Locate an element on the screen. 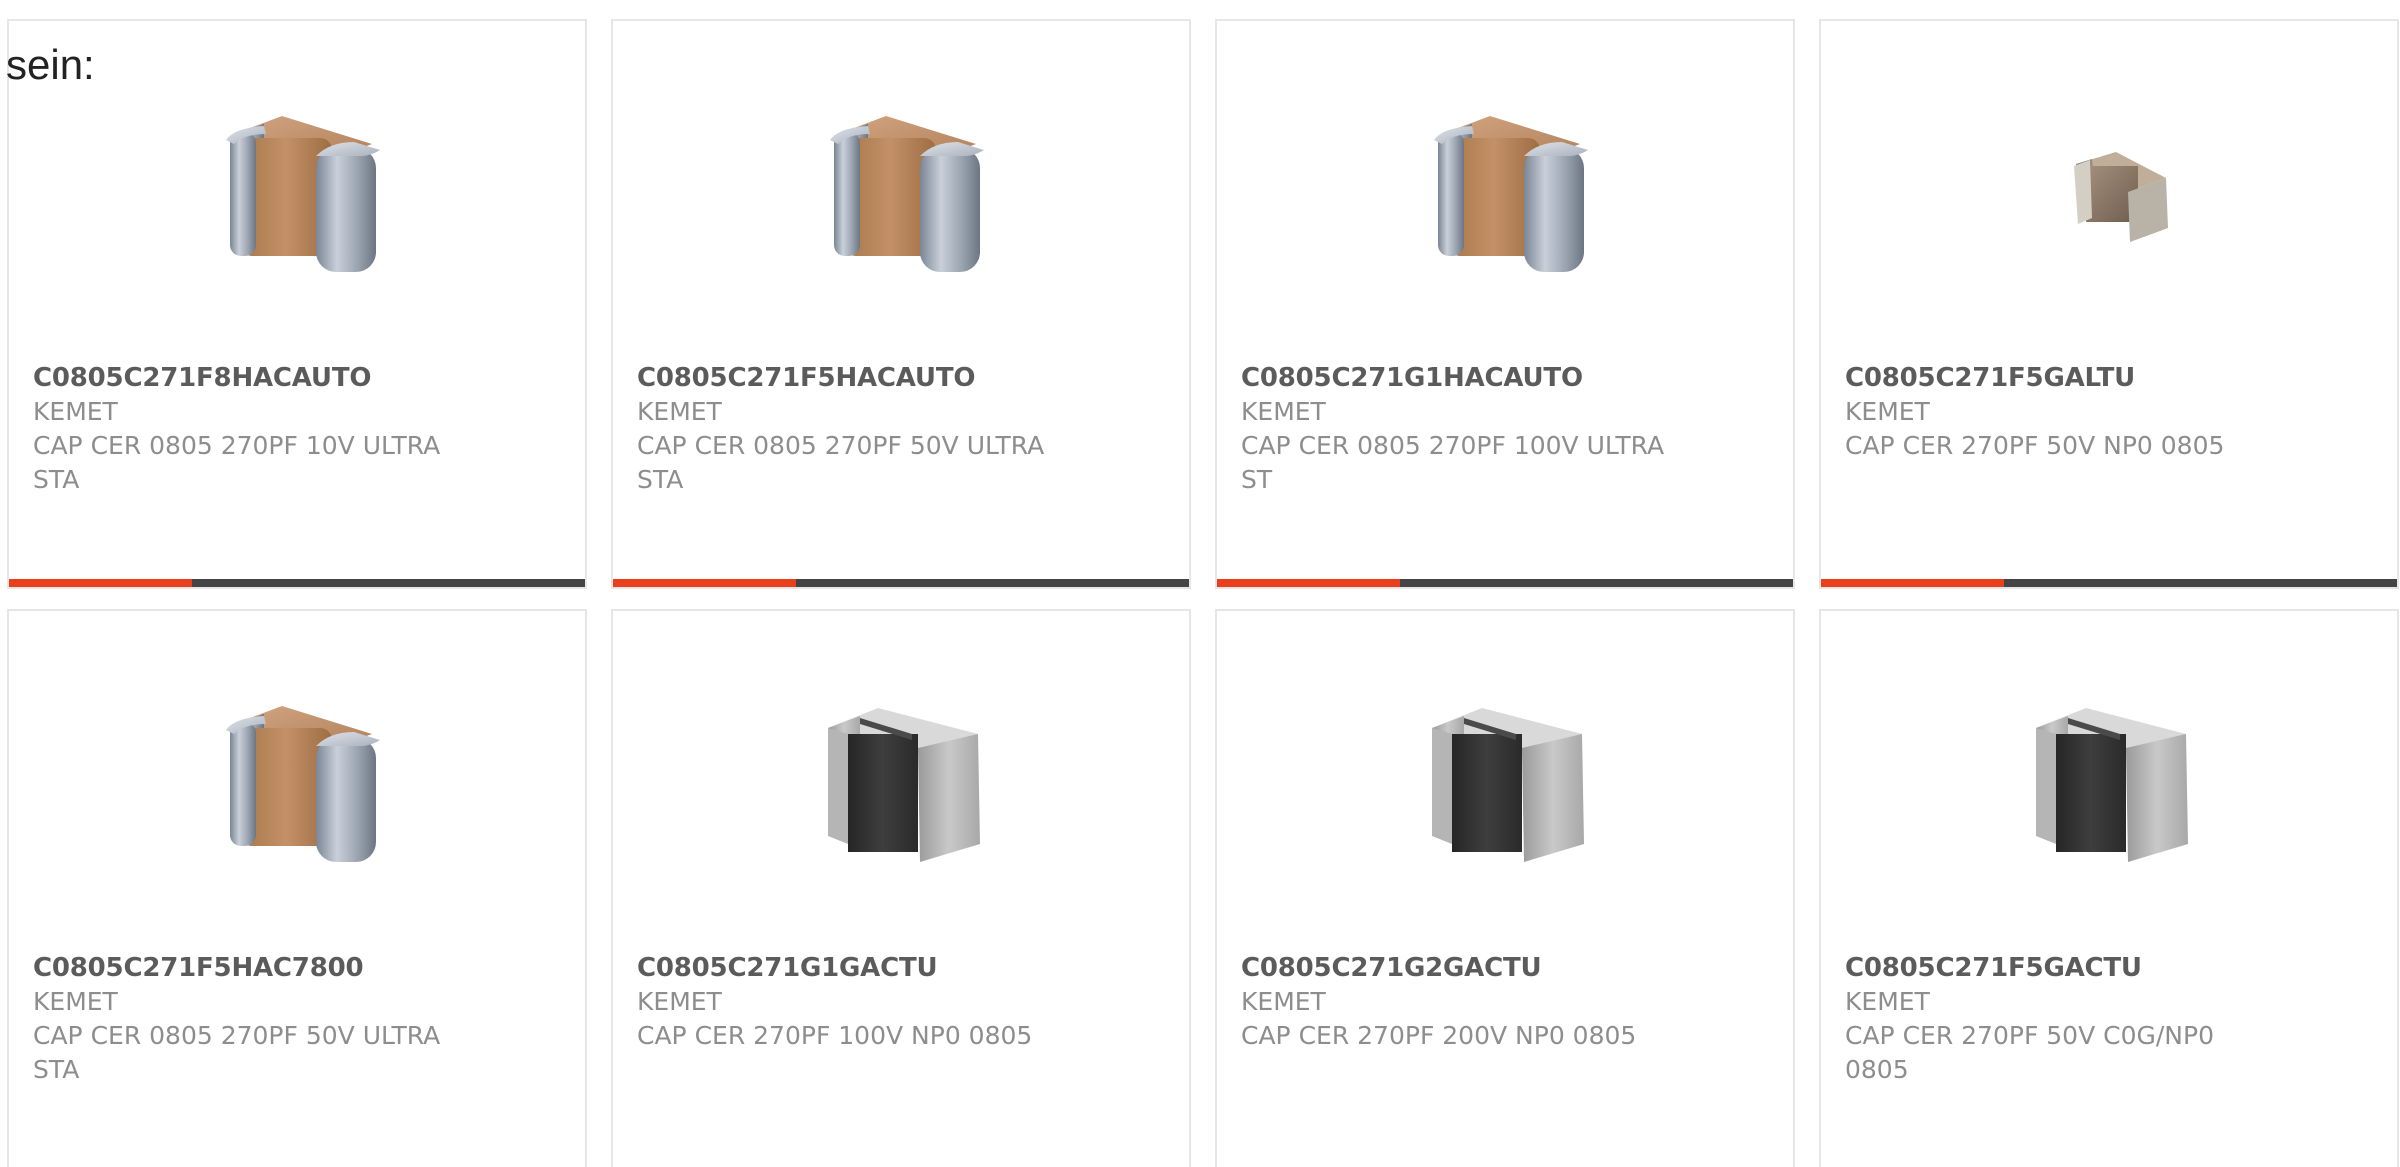  product-part-number: C0805C271G2GACTU is located at coordinates (1461, 968).